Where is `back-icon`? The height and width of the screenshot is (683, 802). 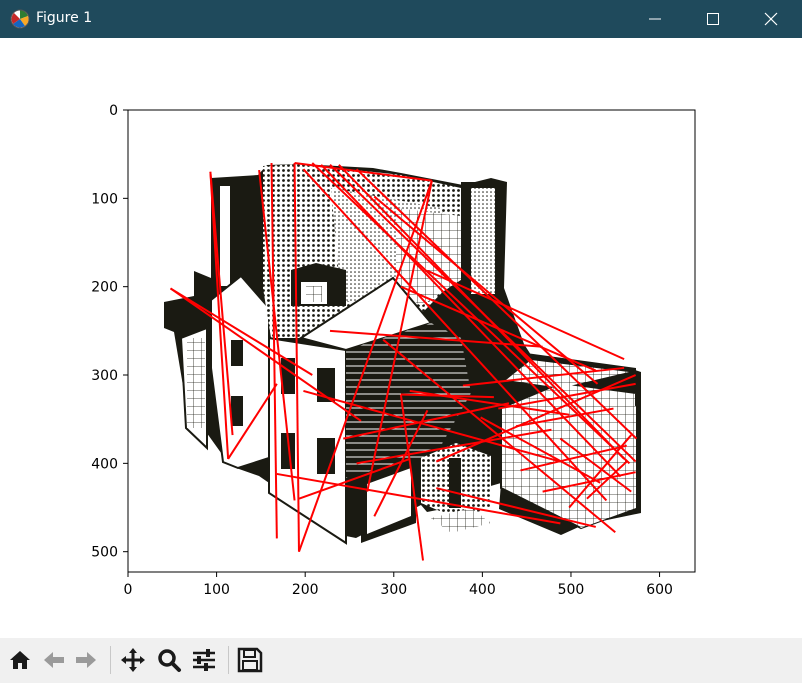
back-icon is located at coordinates (54, 660).